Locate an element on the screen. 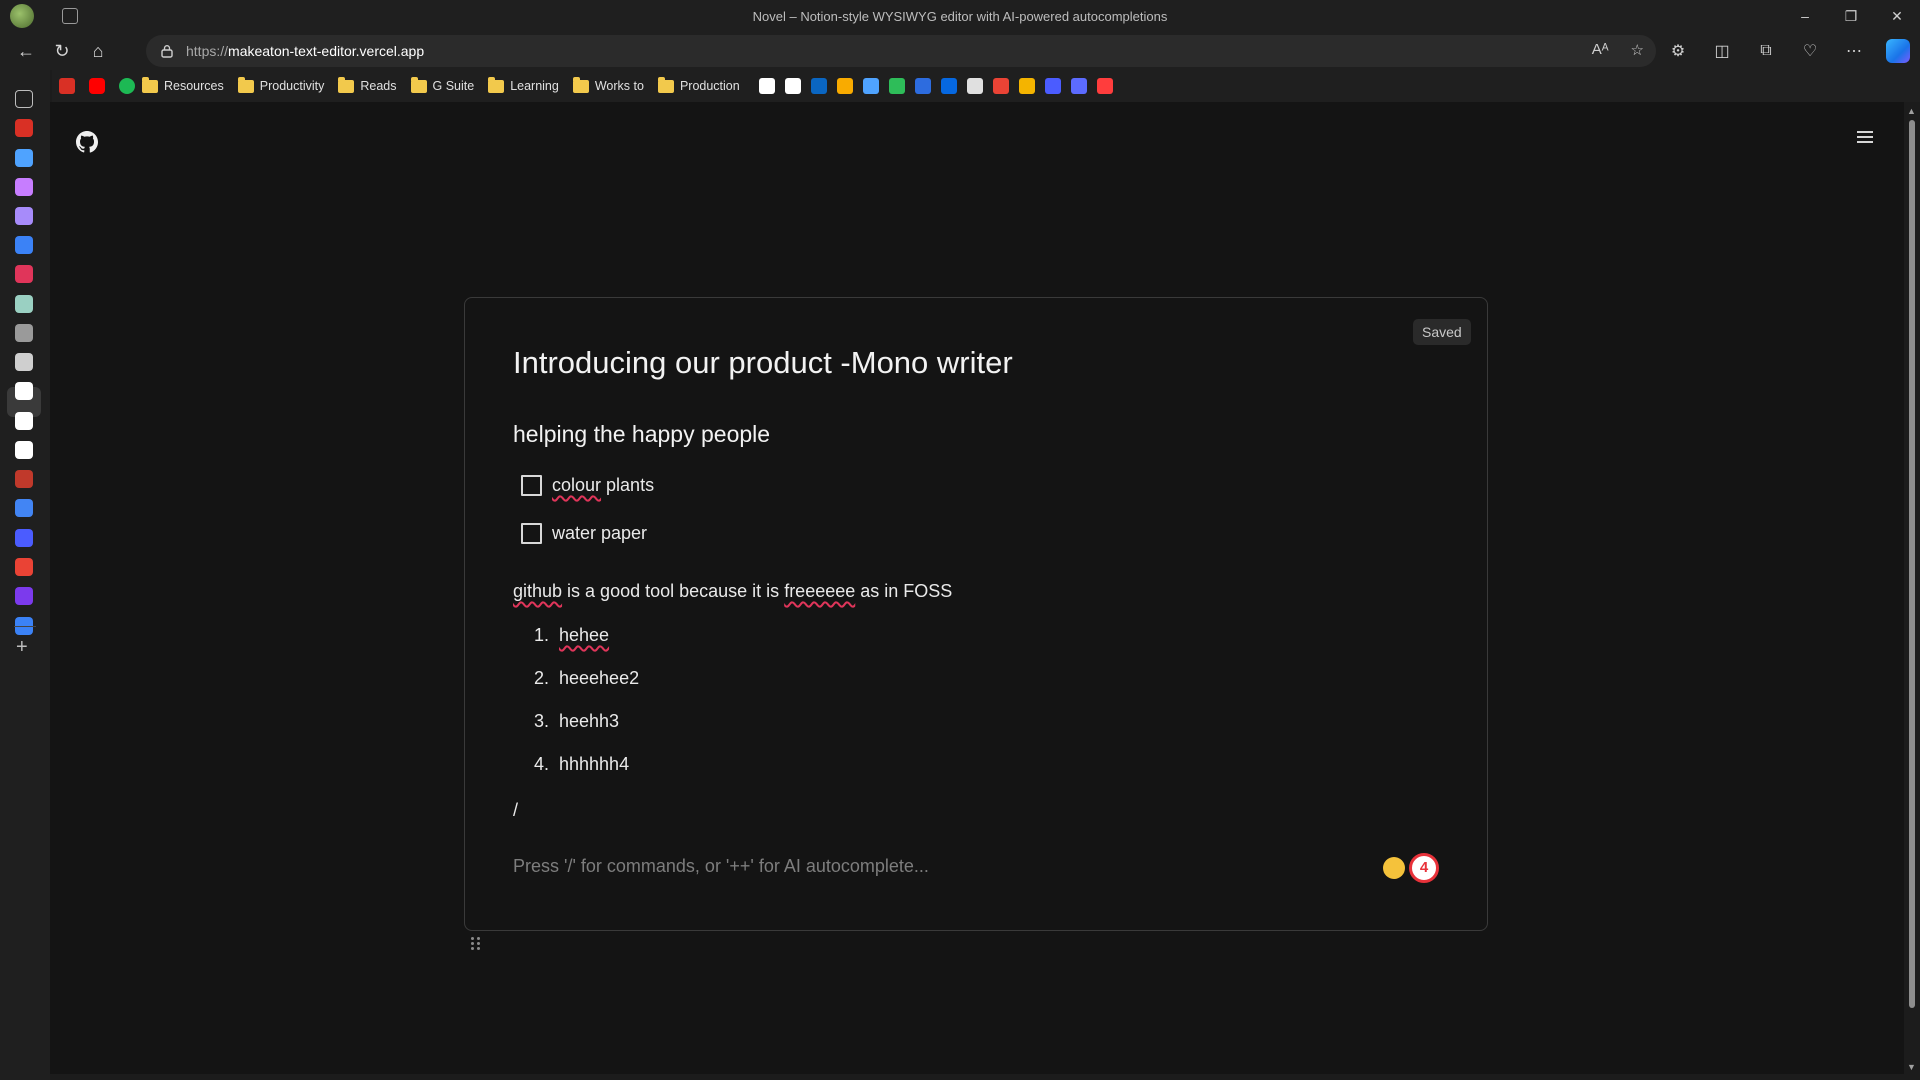 Image resolution: width=1920 pixels, height=1080 pixels. browser-essentials-icon: ♡ is located at coordinates (1810, 51).